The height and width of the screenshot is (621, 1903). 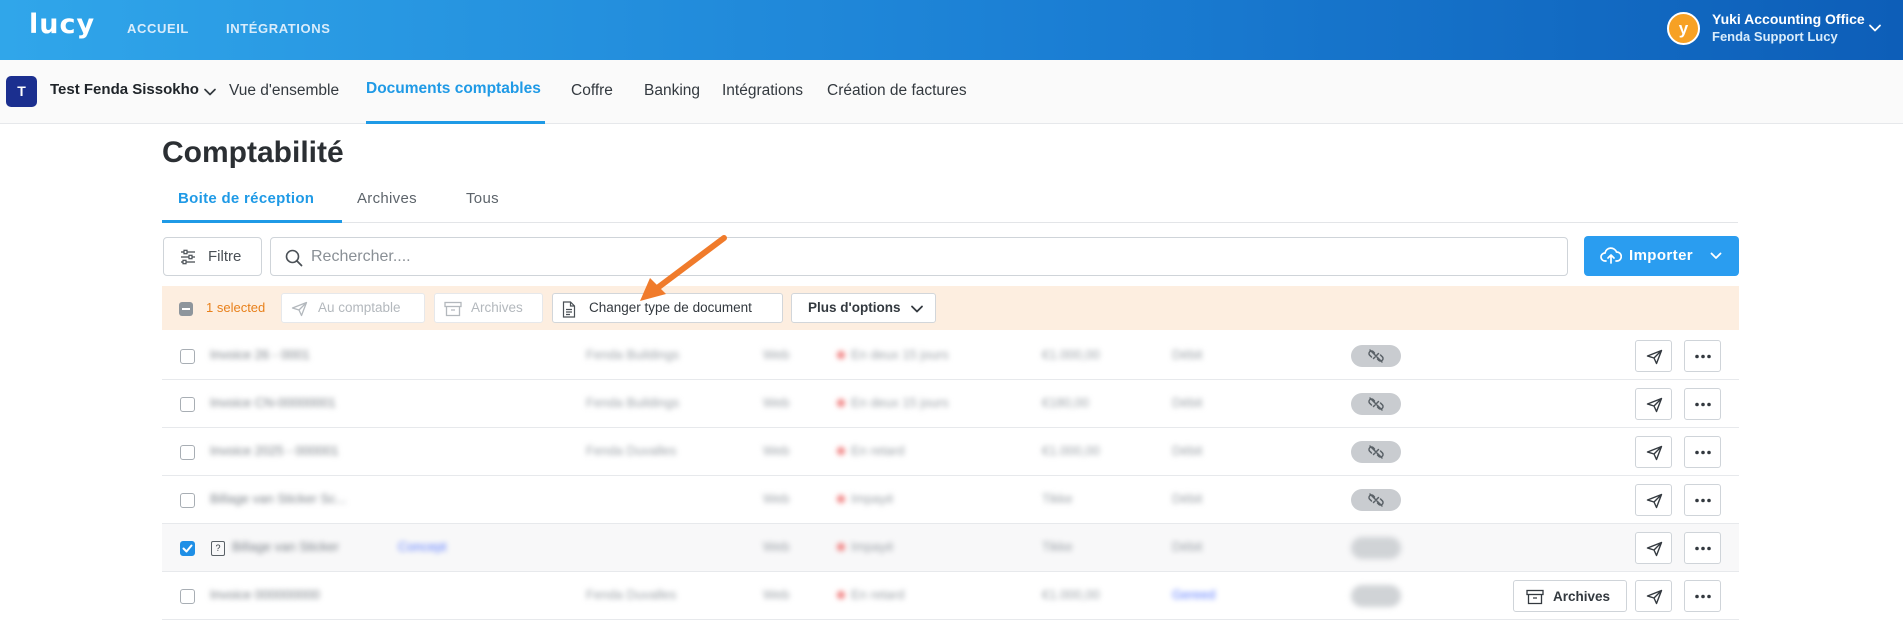 What do you see at coordinates (931, 257) in the screenshot?
I see `search-input` at bounding box center [931, 257].